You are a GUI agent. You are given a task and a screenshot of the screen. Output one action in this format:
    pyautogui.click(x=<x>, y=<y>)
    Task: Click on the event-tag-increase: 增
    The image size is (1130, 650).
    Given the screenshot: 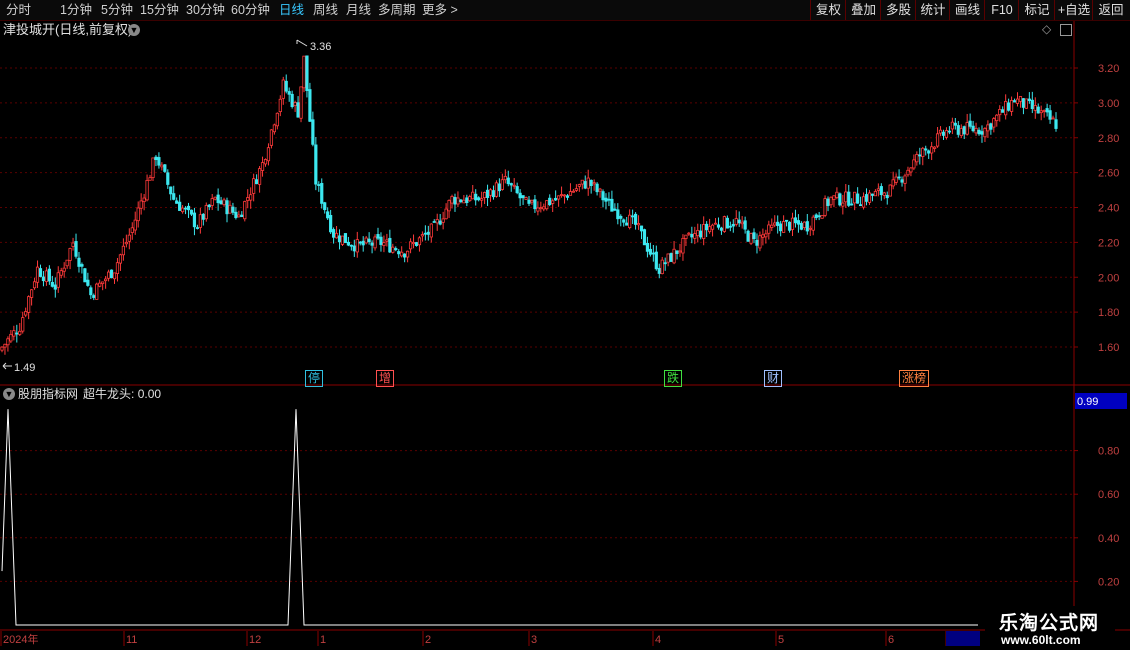 What is the action you would take?
    pyautogui.click(x=385, y=378)
    